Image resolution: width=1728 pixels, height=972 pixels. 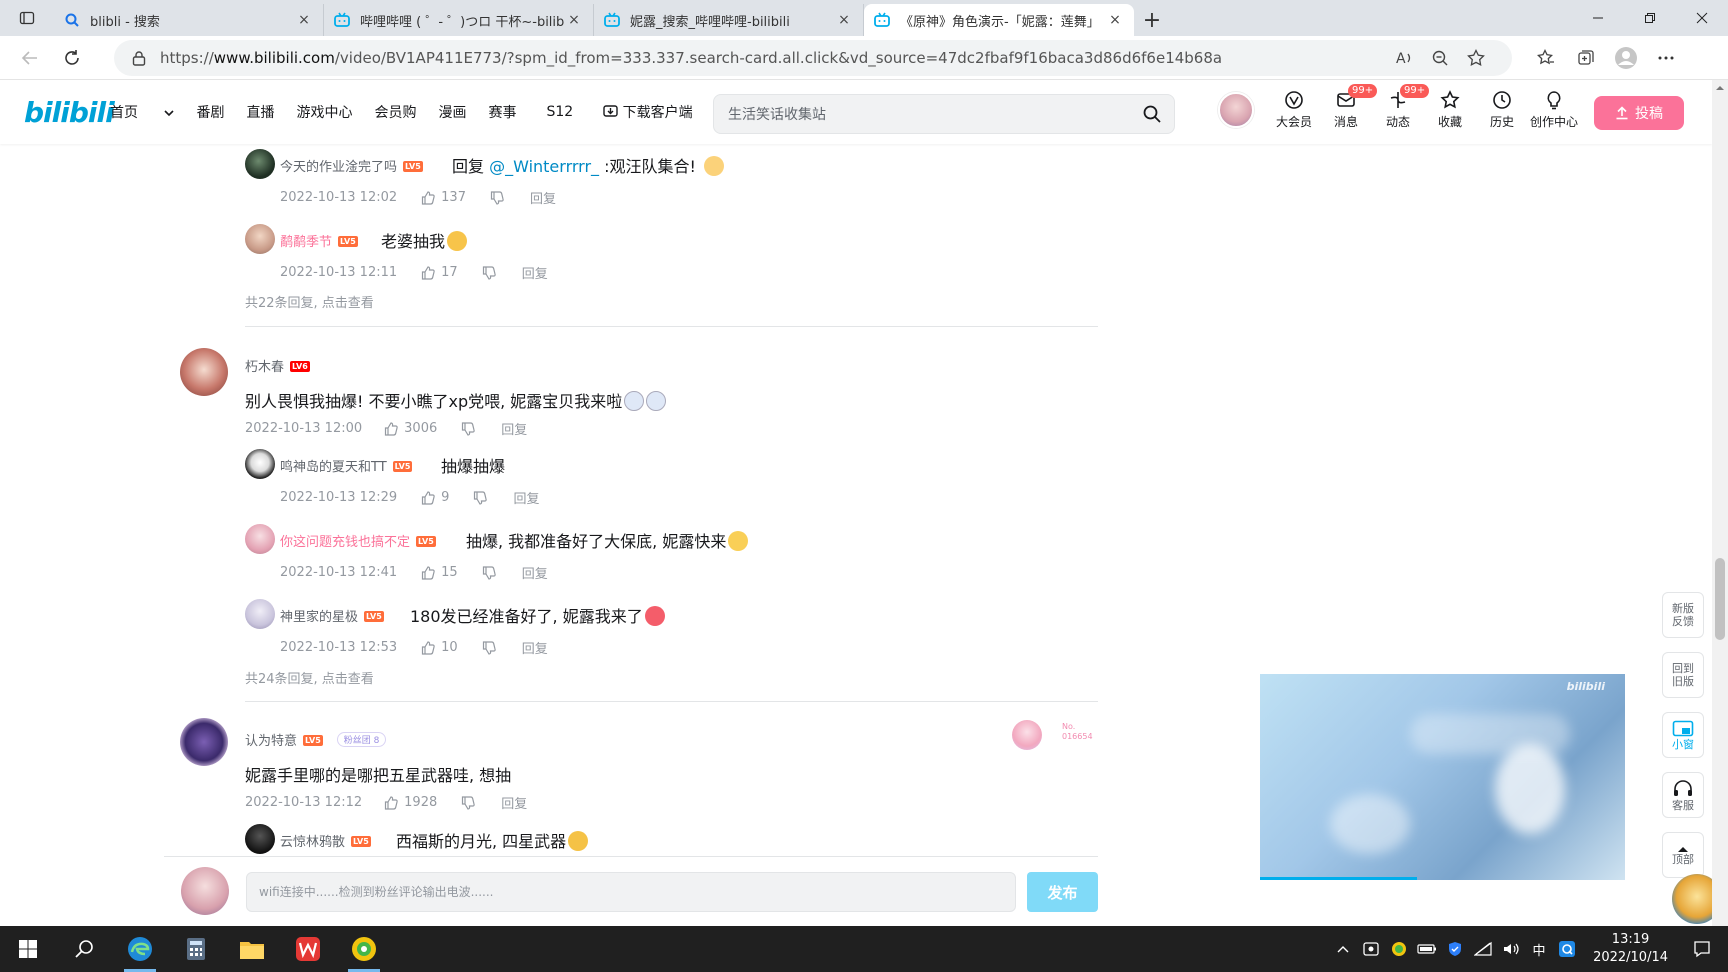 I want to click on notification-center-icon, so click(x=1702, y=949).